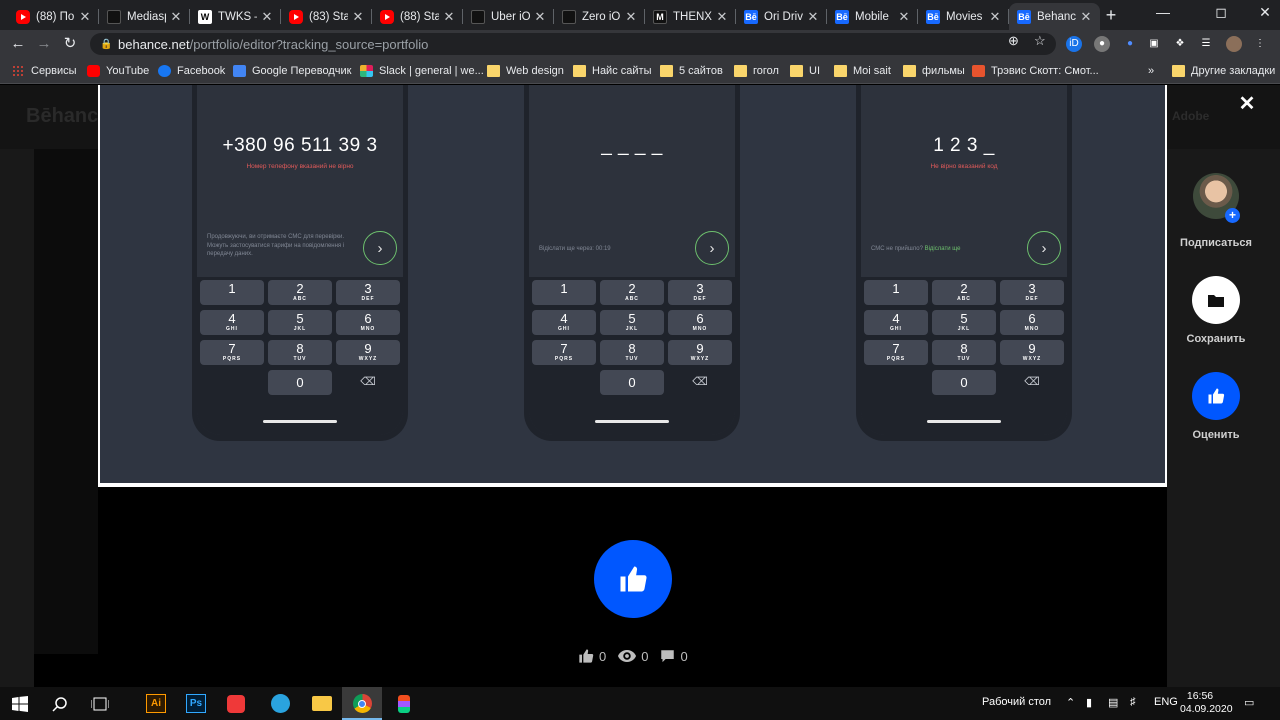 The image size is (1280, 720). Describe the element at coordinates (963, 16) in the screenshot. I see `tab-11: Bē Movies ✕` at that location.